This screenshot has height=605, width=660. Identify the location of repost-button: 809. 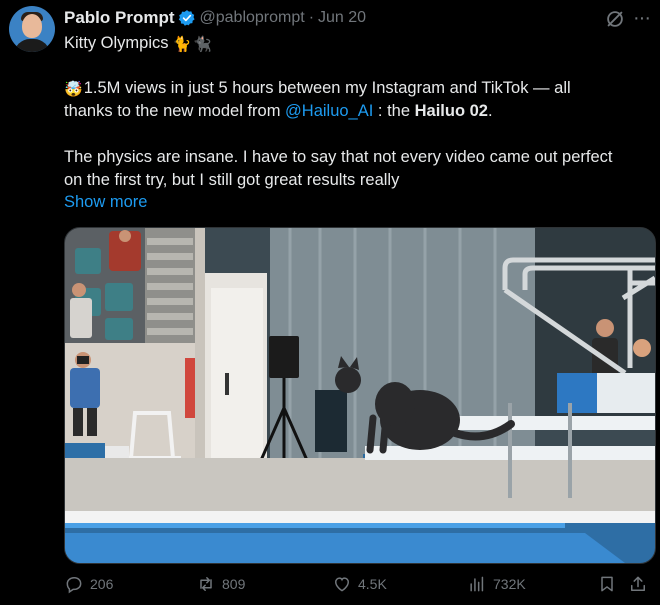
(220, 584).